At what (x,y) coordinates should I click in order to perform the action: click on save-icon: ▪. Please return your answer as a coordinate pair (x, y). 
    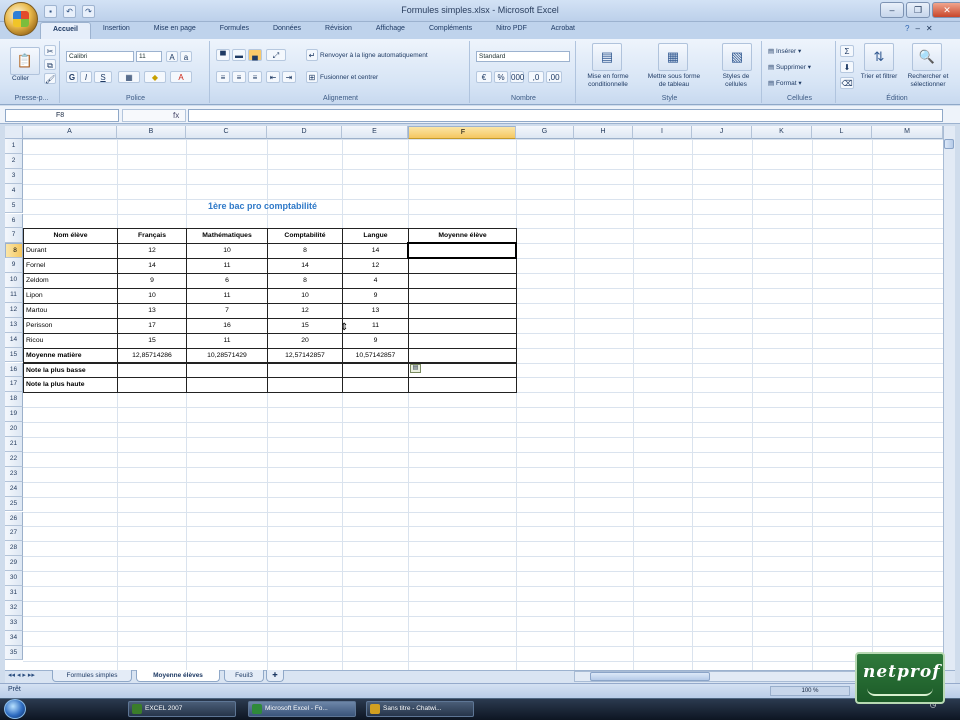
    Looking at the image, I should click on (50, 11).